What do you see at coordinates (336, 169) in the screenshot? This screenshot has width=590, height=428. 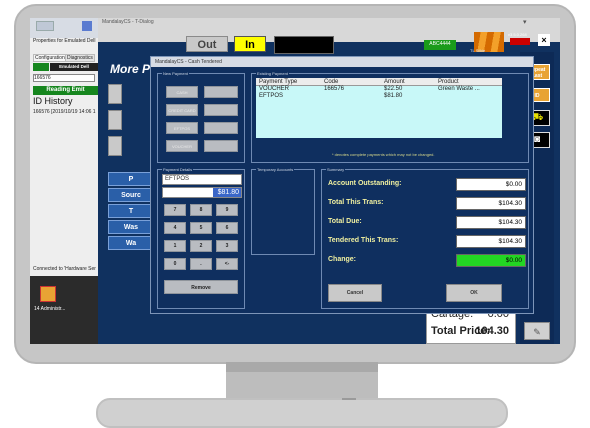 I see `summary-legend: Summary` at bounding box center [336, 169].